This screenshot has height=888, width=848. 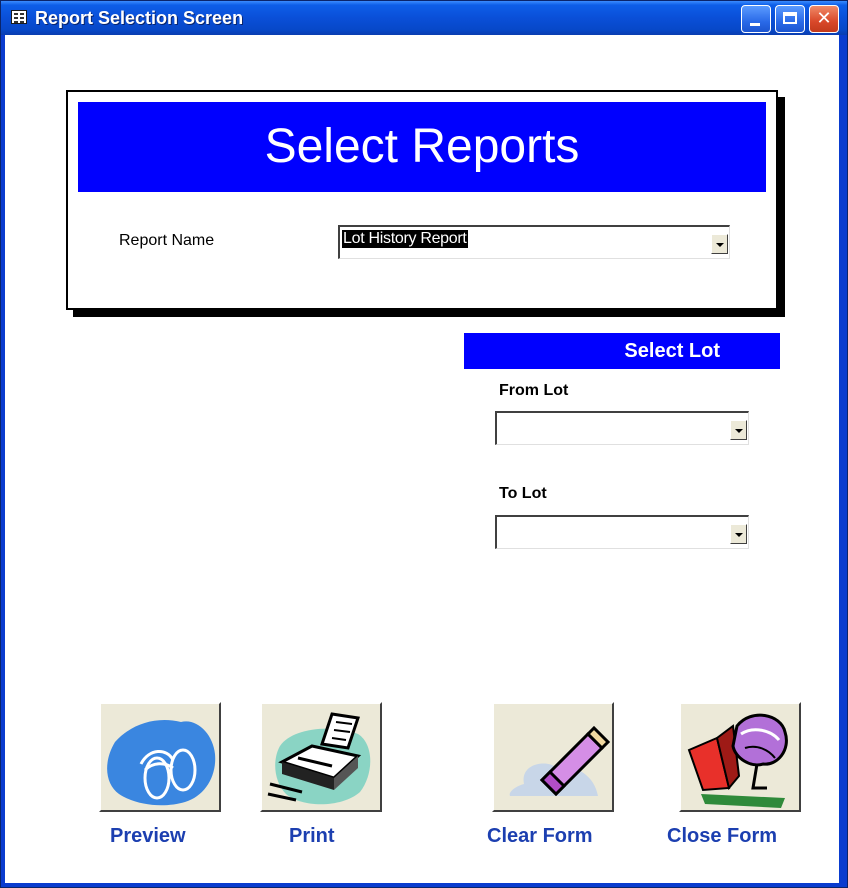 I want to click on report-name-value: Lot History Report, so click(x=405, y=239).